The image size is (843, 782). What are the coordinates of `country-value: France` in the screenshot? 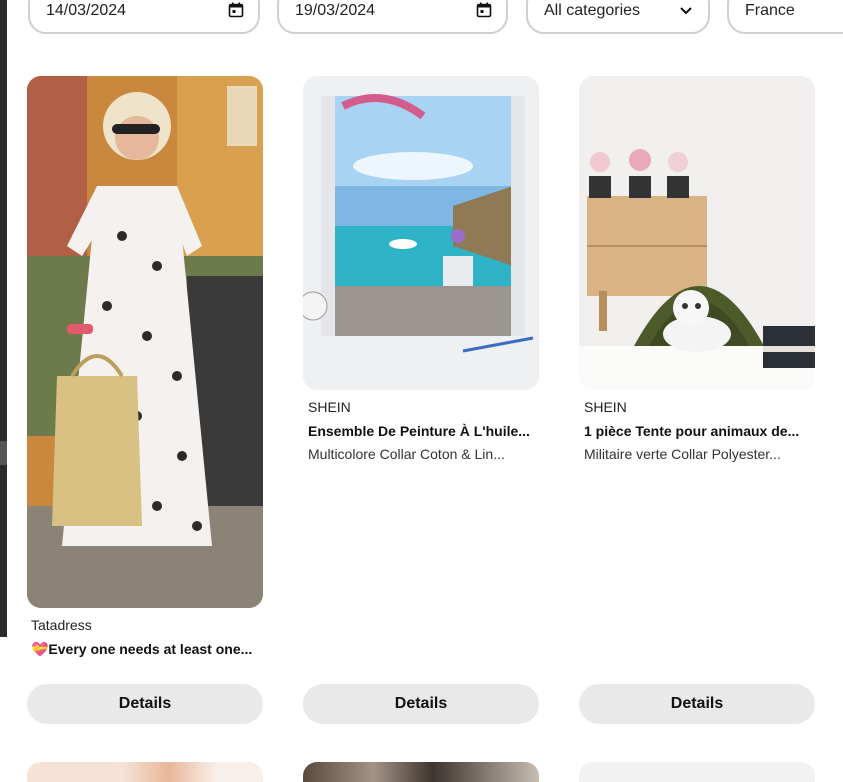 It's located at (770, 10).